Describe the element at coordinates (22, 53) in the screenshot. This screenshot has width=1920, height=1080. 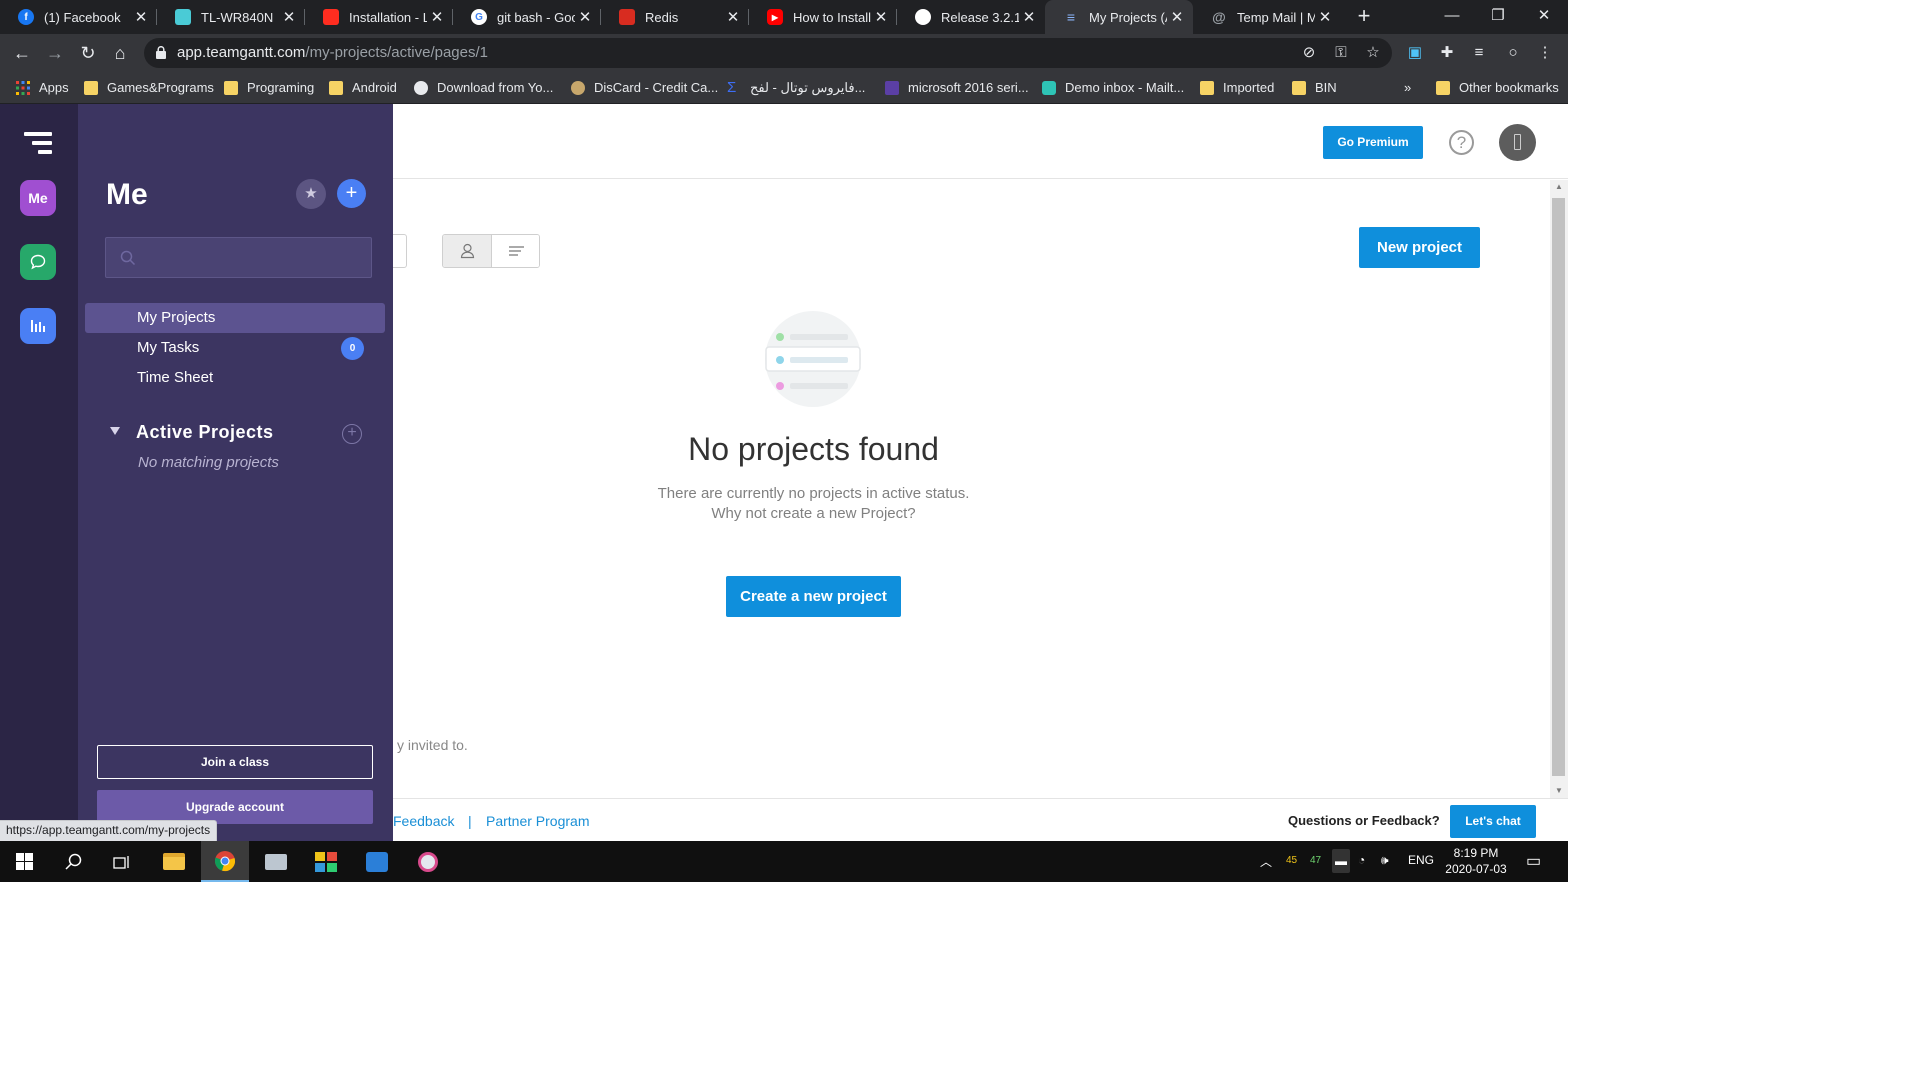
I see `back-icon: ←` at that location.